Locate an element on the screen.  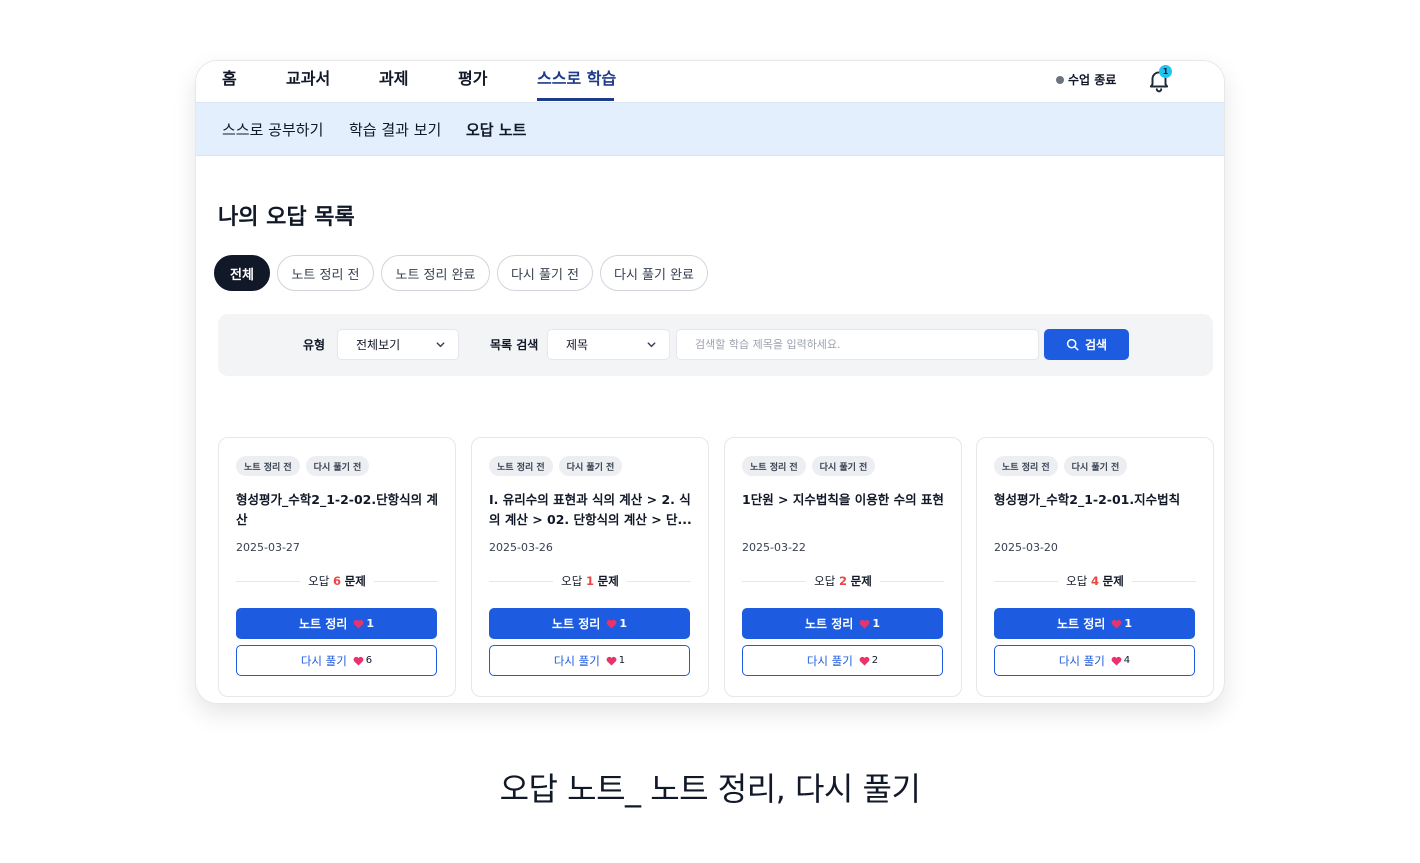
filter-note-done: 노트 정리 완료 is located at coordinates (435, 273).